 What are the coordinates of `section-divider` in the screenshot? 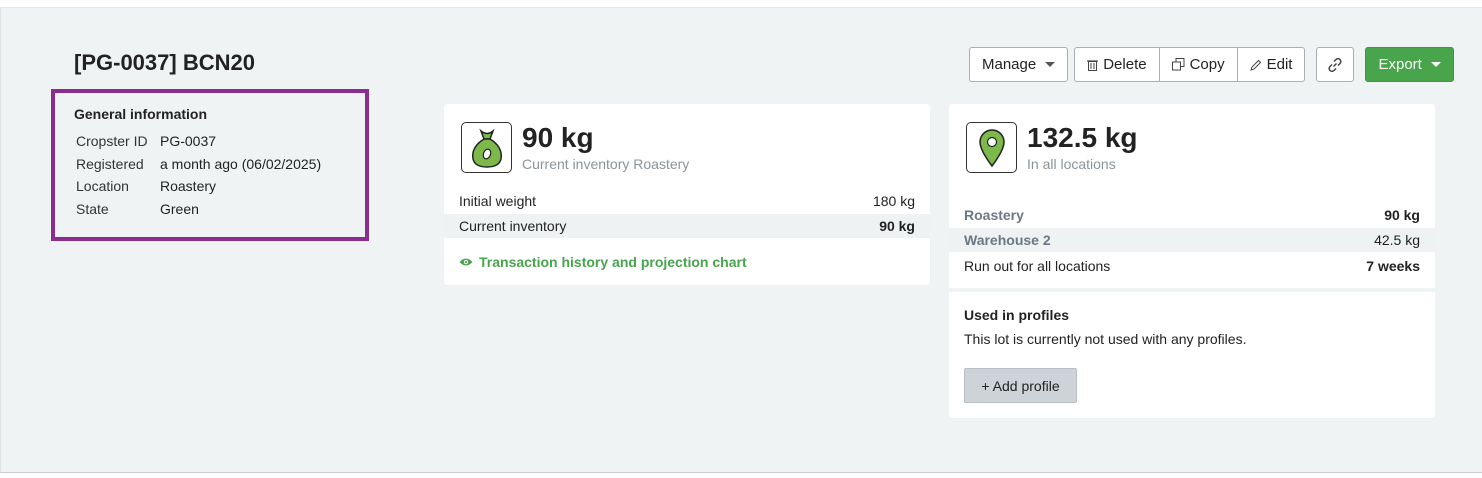 It's located at (1192, 290).